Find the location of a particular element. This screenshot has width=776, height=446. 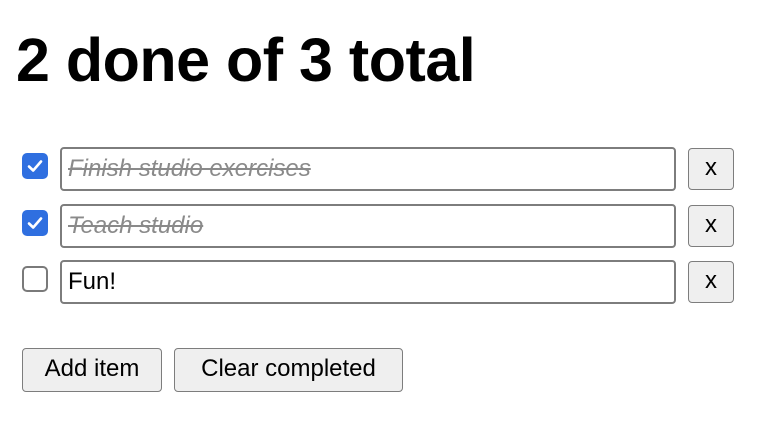

todo-item: Fun! x is located at coordinates (388, 282).